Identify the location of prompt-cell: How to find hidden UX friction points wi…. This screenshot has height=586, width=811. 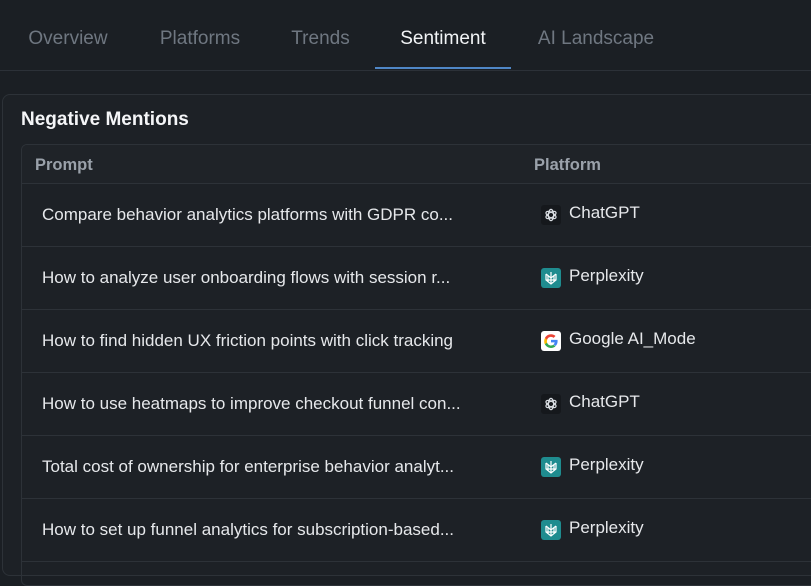
(248, 340).